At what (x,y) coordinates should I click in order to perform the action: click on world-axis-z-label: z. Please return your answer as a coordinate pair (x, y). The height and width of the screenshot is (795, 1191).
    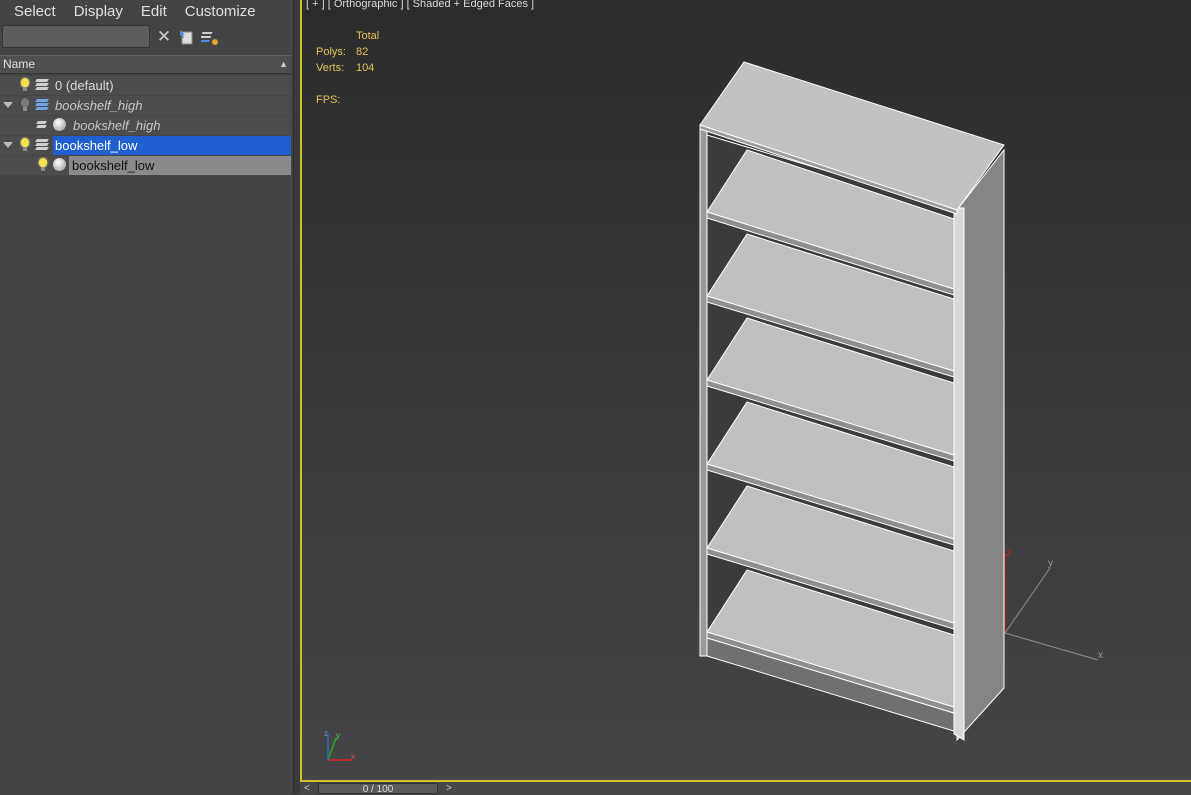
    Looking at the image, I should click on (1008, 553).